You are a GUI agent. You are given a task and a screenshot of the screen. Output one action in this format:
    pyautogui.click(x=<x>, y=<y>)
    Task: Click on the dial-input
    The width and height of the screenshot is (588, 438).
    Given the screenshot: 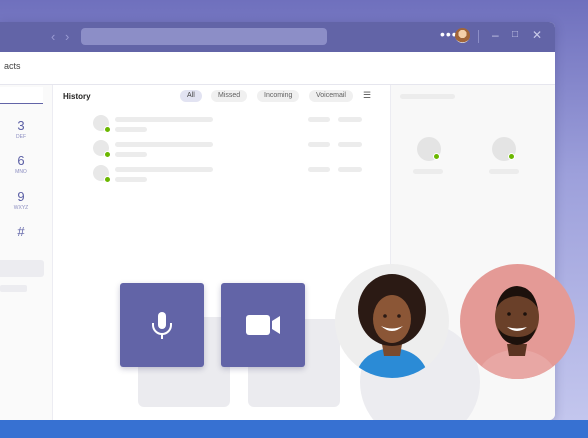 What is the action you would take?
    pyautogui.click(x=21, y=95)
    